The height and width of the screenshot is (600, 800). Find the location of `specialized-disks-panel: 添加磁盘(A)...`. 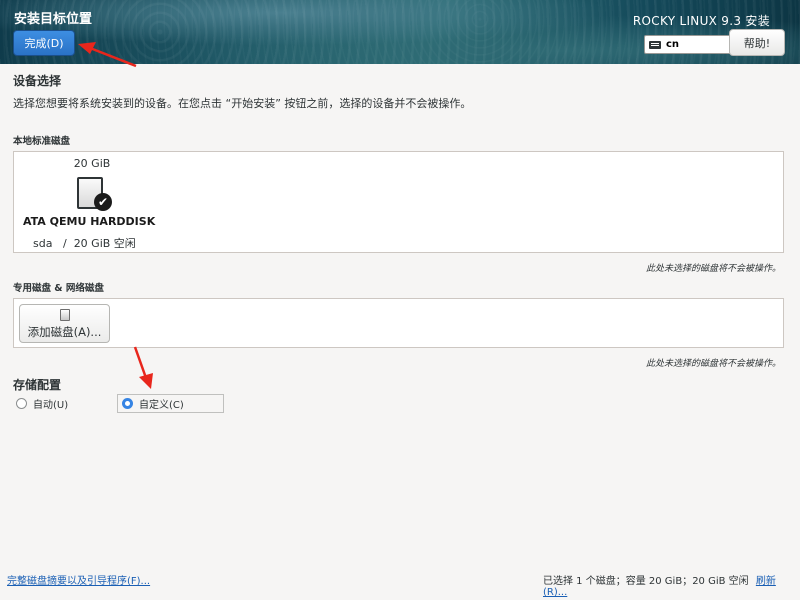

specialized-disks-panel: 添加磁盘(A)... is located at coordinates (398, 323).